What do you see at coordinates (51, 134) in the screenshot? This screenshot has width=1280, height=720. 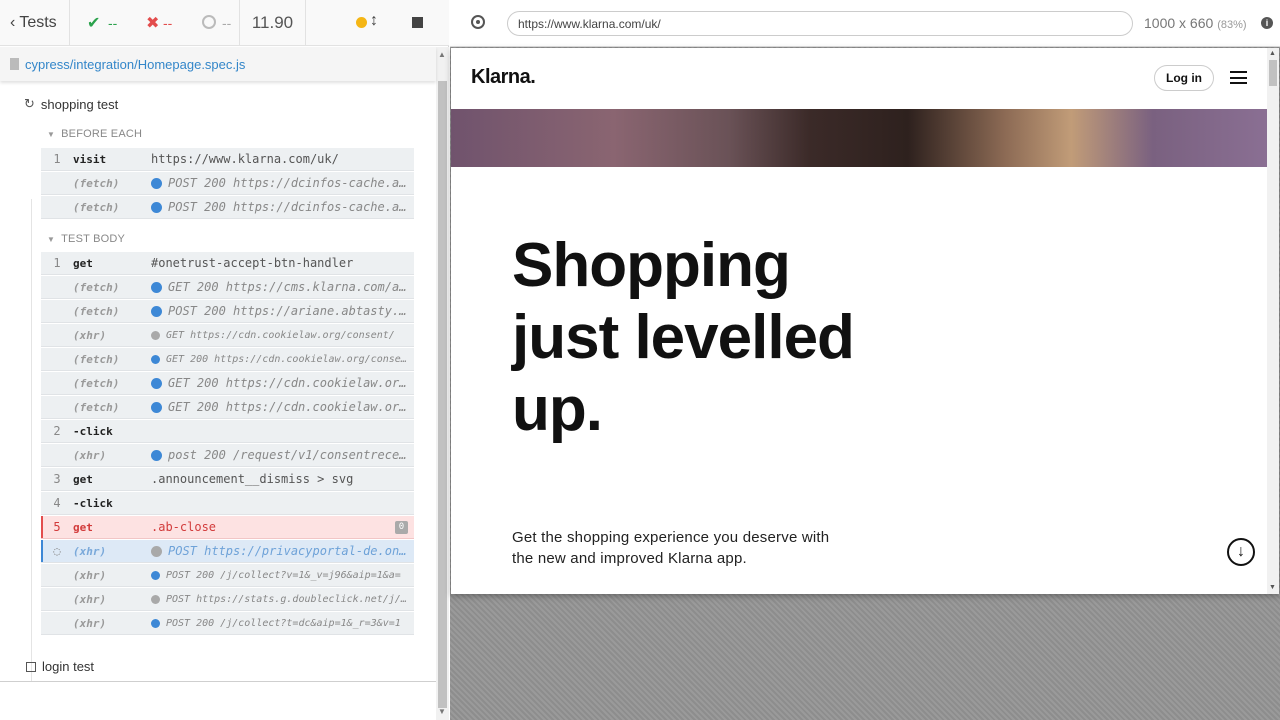 I see `caret-down-icon: ▼` at bounding box center [51, 134].